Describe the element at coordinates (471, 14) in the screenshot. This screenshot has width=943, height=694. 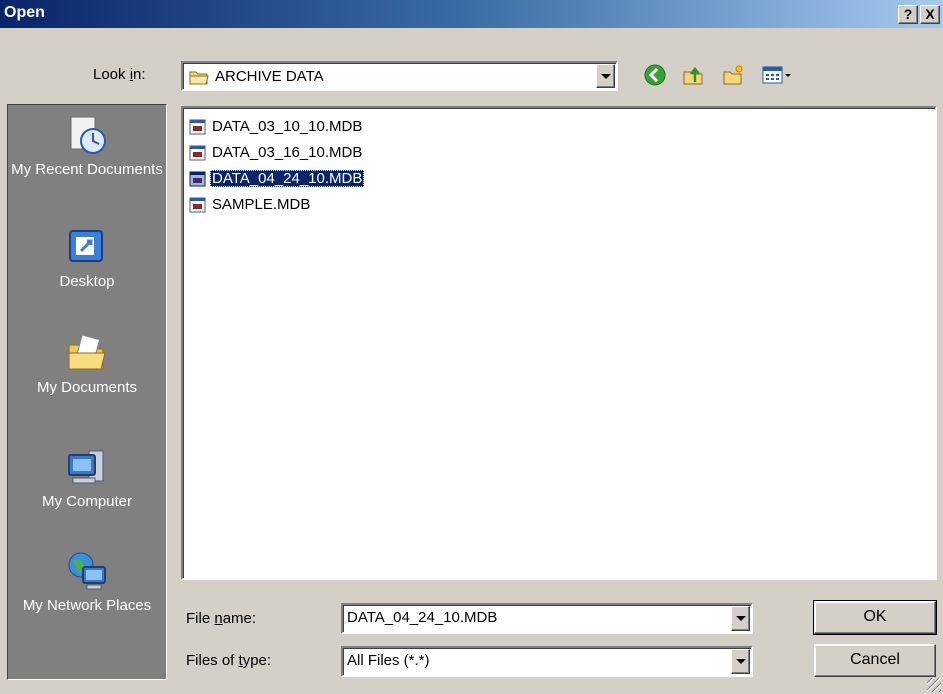
I see `title-bar: Open ? X` at that location.